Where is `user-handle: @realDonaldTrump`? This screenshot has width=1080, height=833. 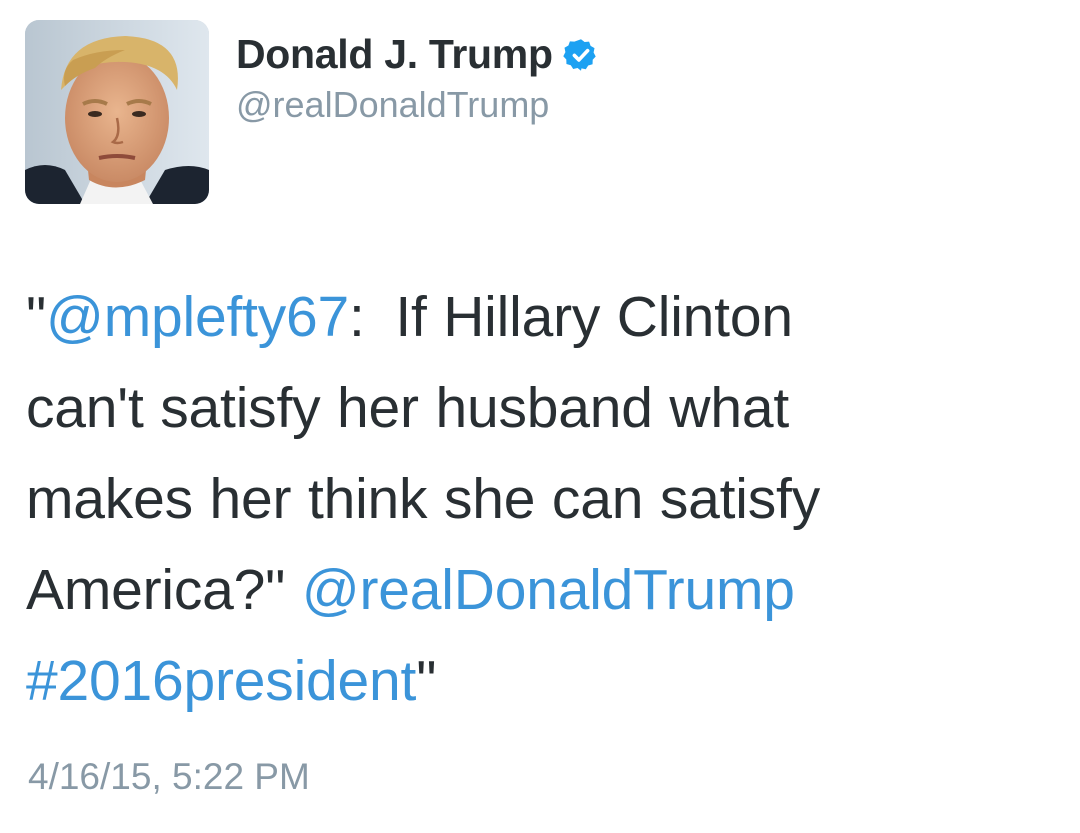 user-handle: @realDonaldTrump is located at coordinates (417, 105).